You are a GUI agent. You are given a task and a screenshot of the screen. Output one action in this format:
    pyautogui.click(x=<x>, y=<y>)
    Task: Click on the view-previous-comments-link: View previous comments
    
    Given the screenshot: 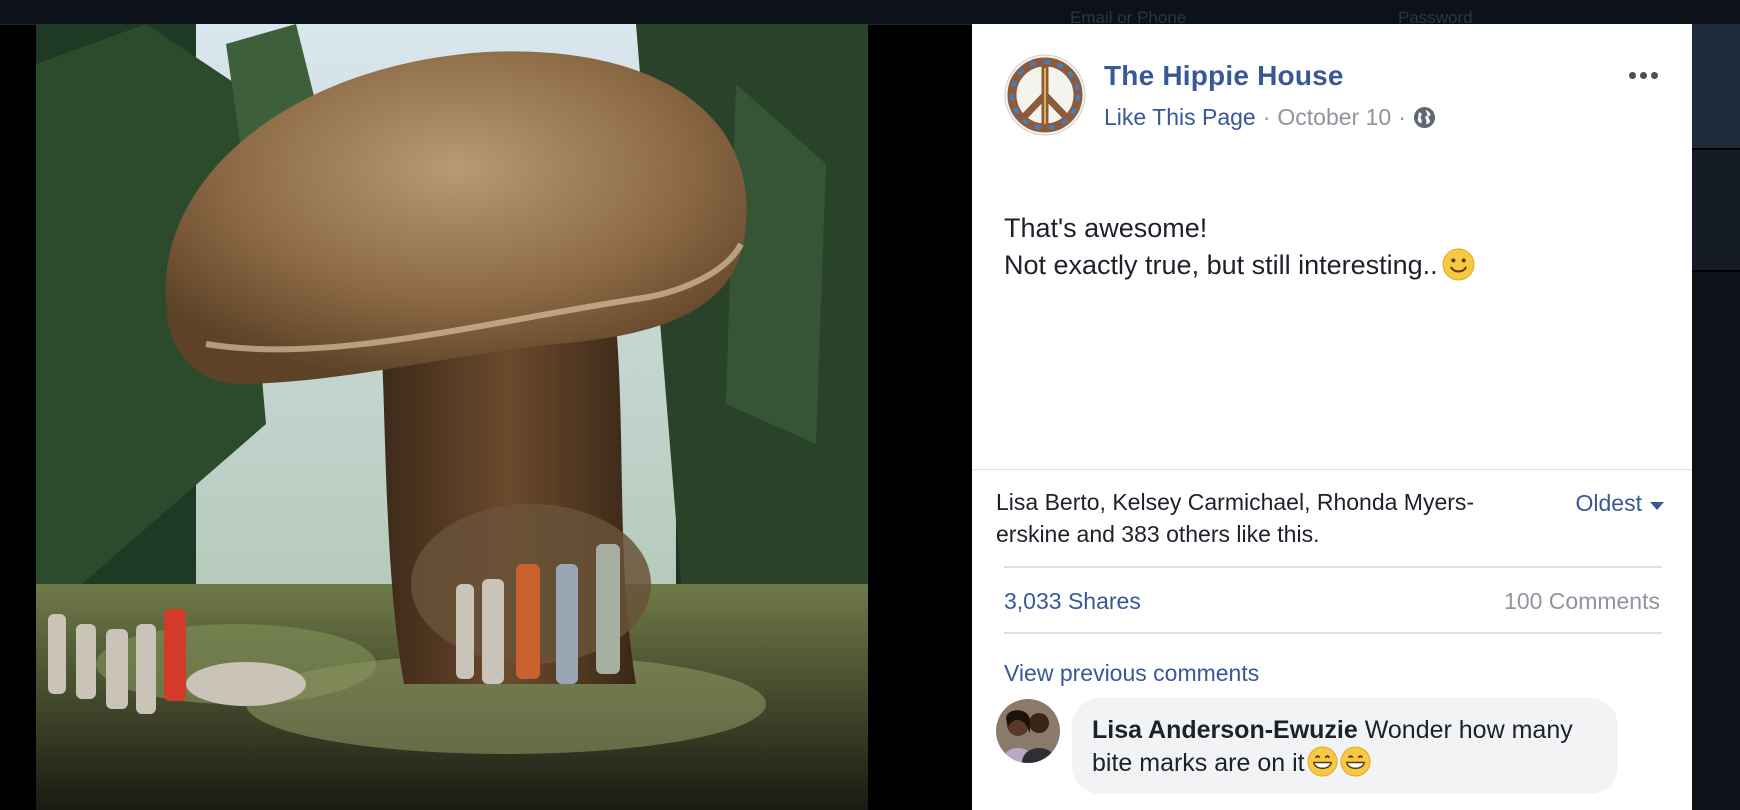 What is the action you would take?
    pyautogui.click(x=1131, y=673)
    